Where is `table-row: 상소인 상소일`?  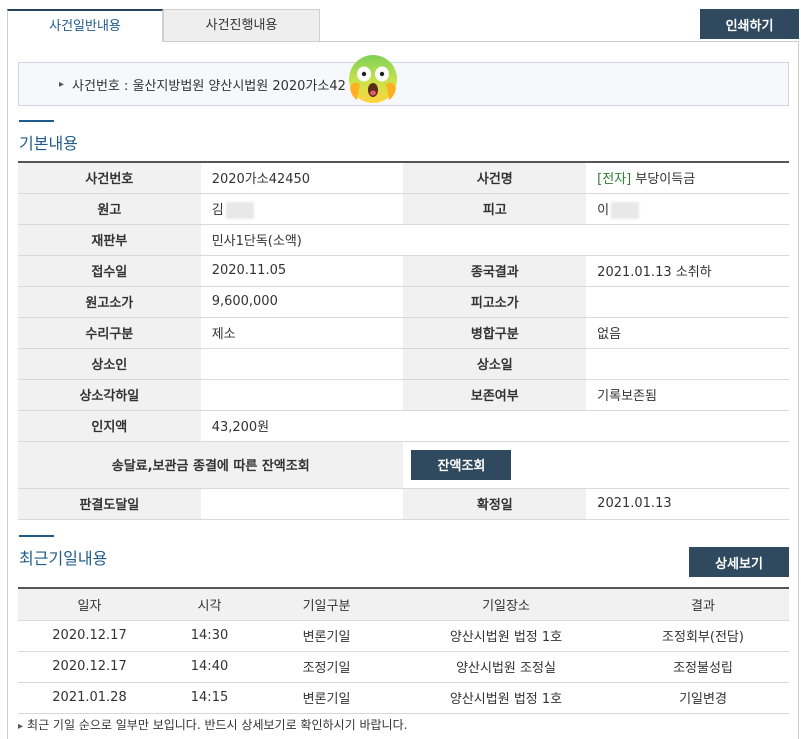 table-row: 상소인 상소일 is located at coordinates (403, 364).